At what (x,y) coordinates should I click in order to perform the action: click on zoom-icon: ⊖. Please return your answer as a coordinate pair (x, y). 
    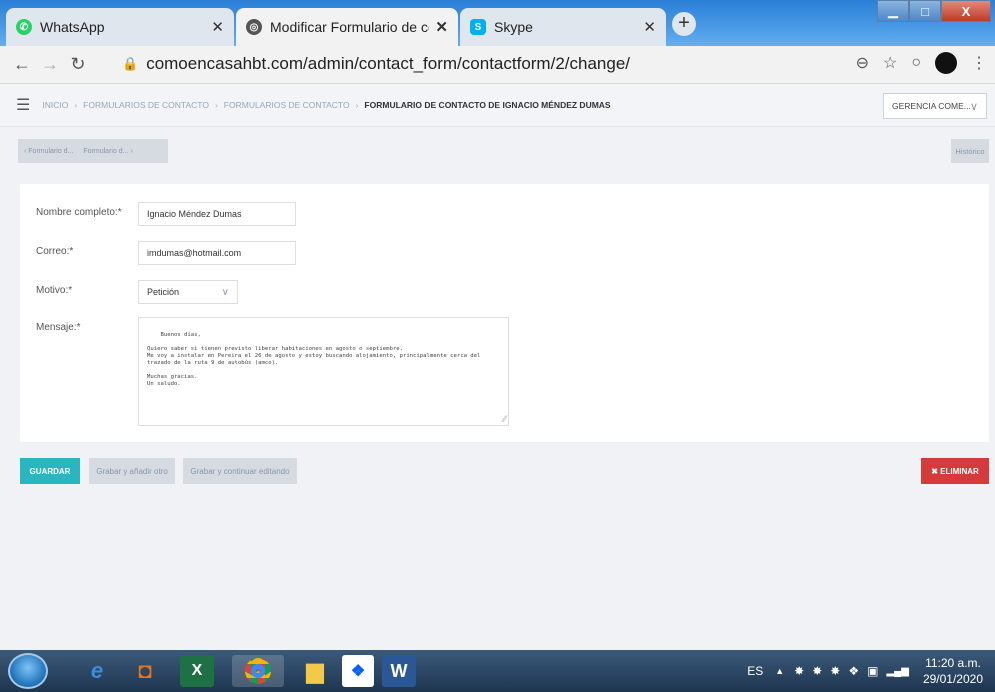
    Looking at the image, I should click on (862, 63).